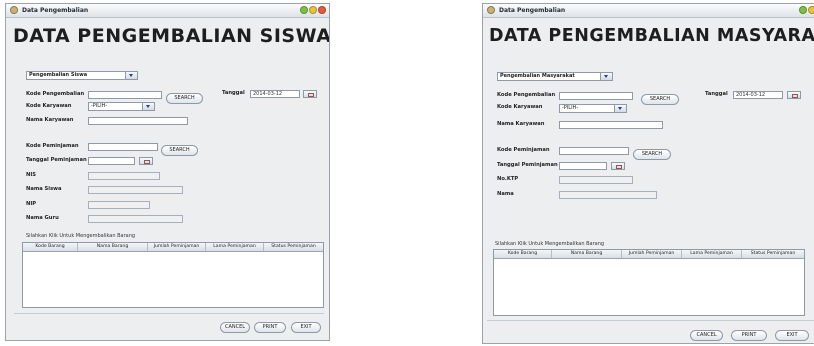 The width and height of the screenshot is (814, 346). I want to click on page-title: DATA PENGEMBALIAN SISWA, so click(171, 36).